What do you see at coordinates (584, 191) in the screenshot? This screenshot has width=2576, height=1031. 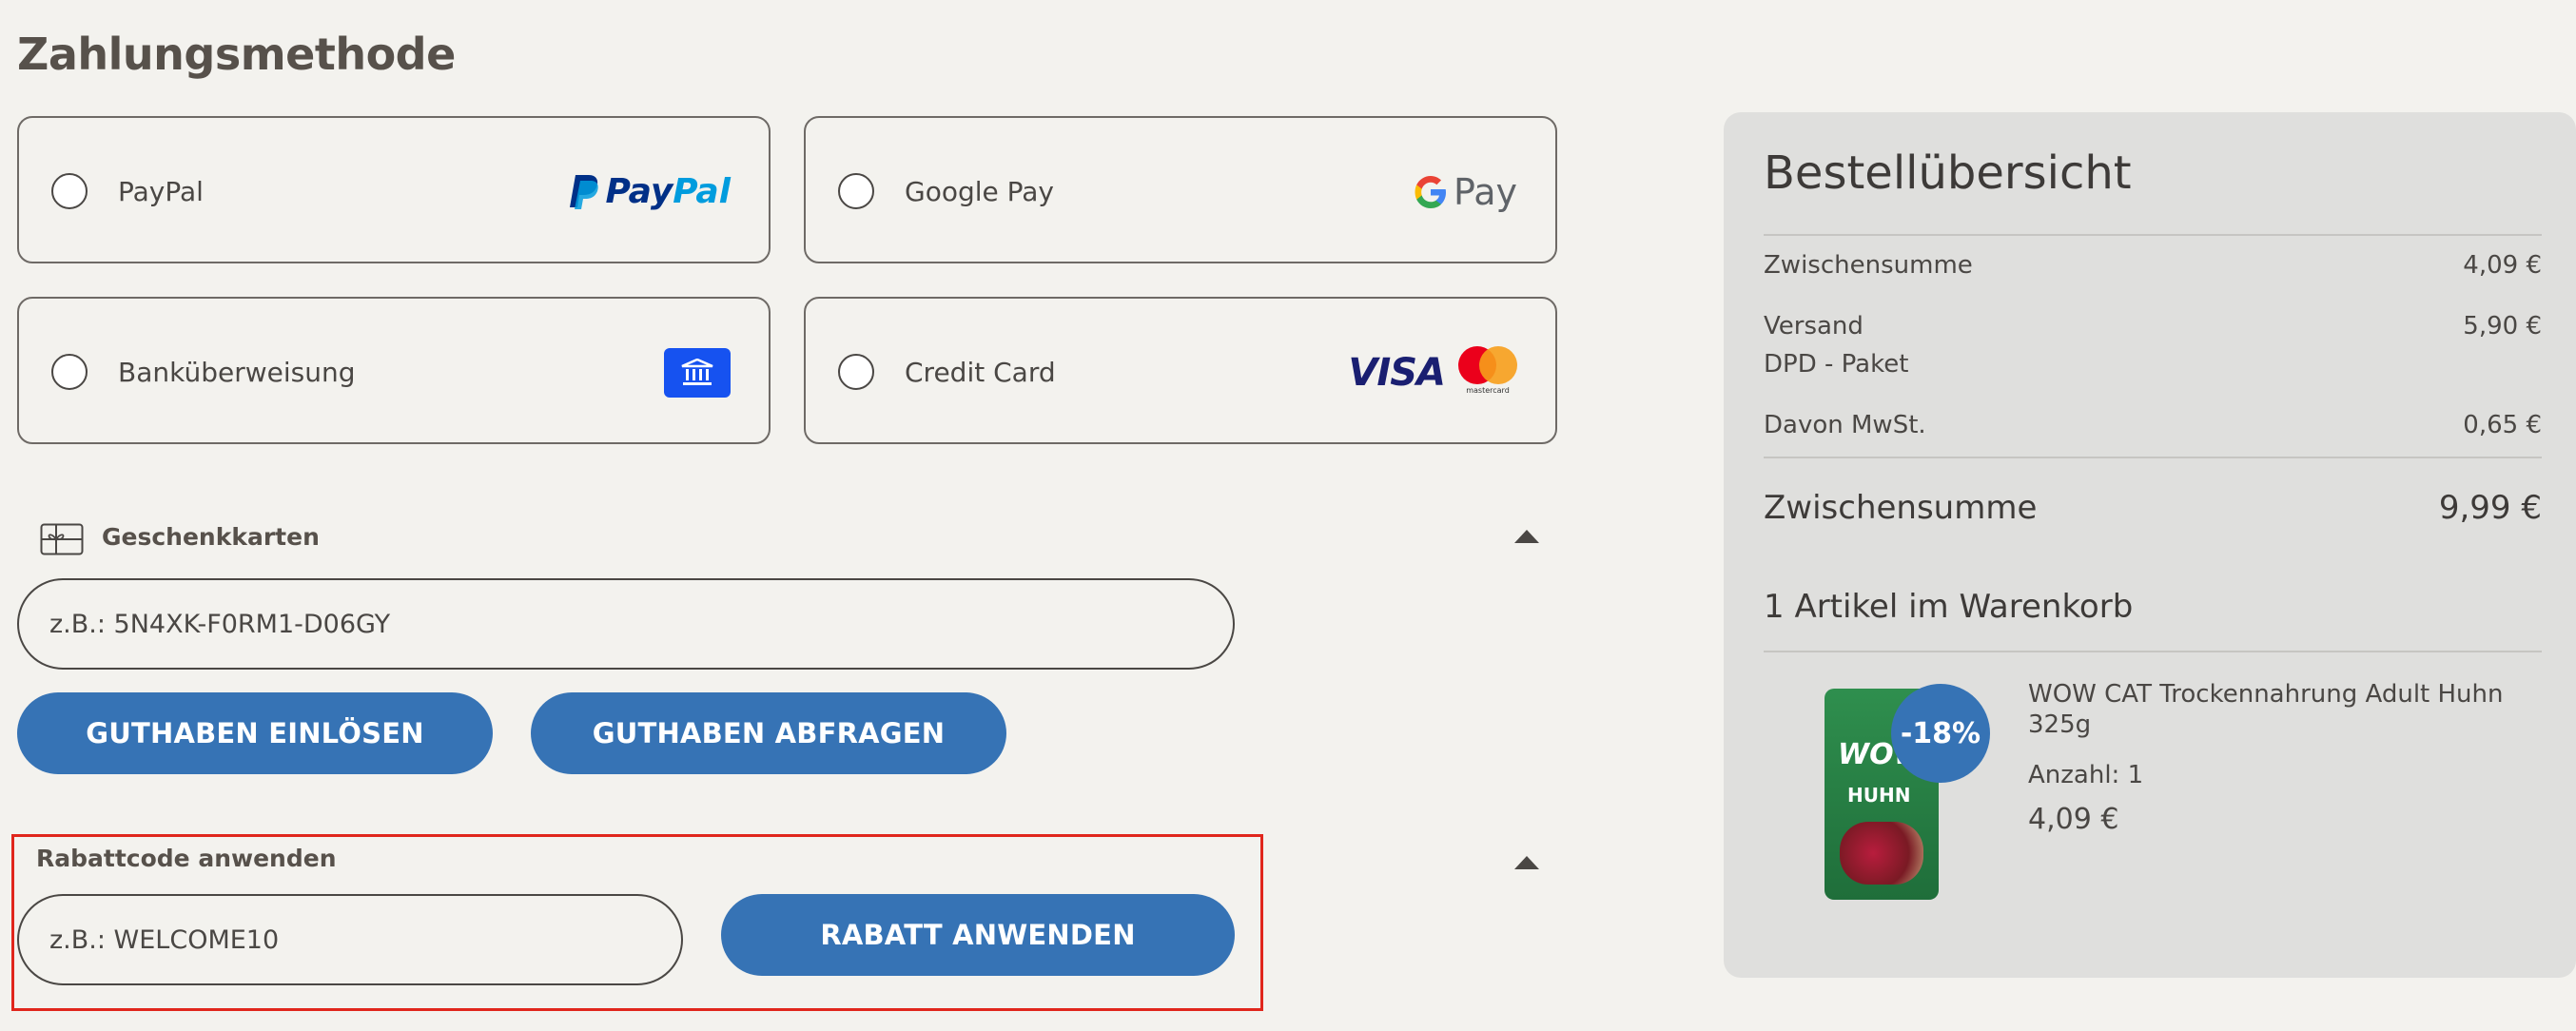 I see `paypal-p-icon` at bounding box center [584, 191].